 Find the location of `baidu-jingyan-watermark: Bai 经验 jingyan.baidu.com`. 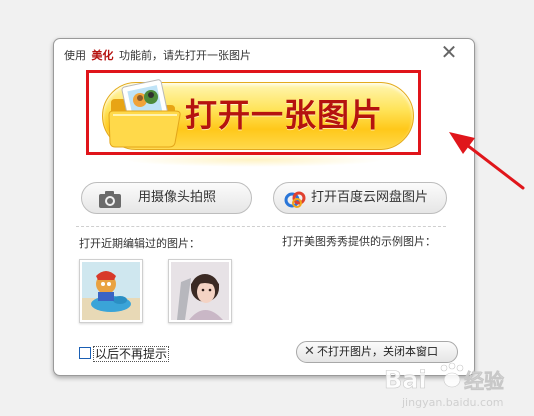

baidu-jingyan-watermark: Bai 经验 jingyan.baidu.com is located at coordinates (444, 385).